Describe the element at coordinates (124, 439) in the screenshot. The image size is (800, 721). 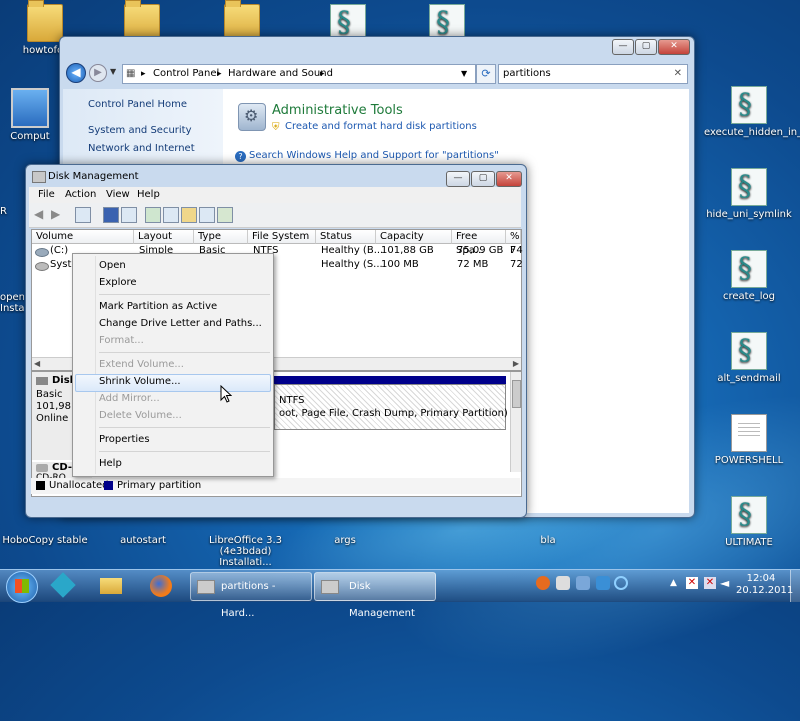
I see `menu-item-properties: Properties` at that location.